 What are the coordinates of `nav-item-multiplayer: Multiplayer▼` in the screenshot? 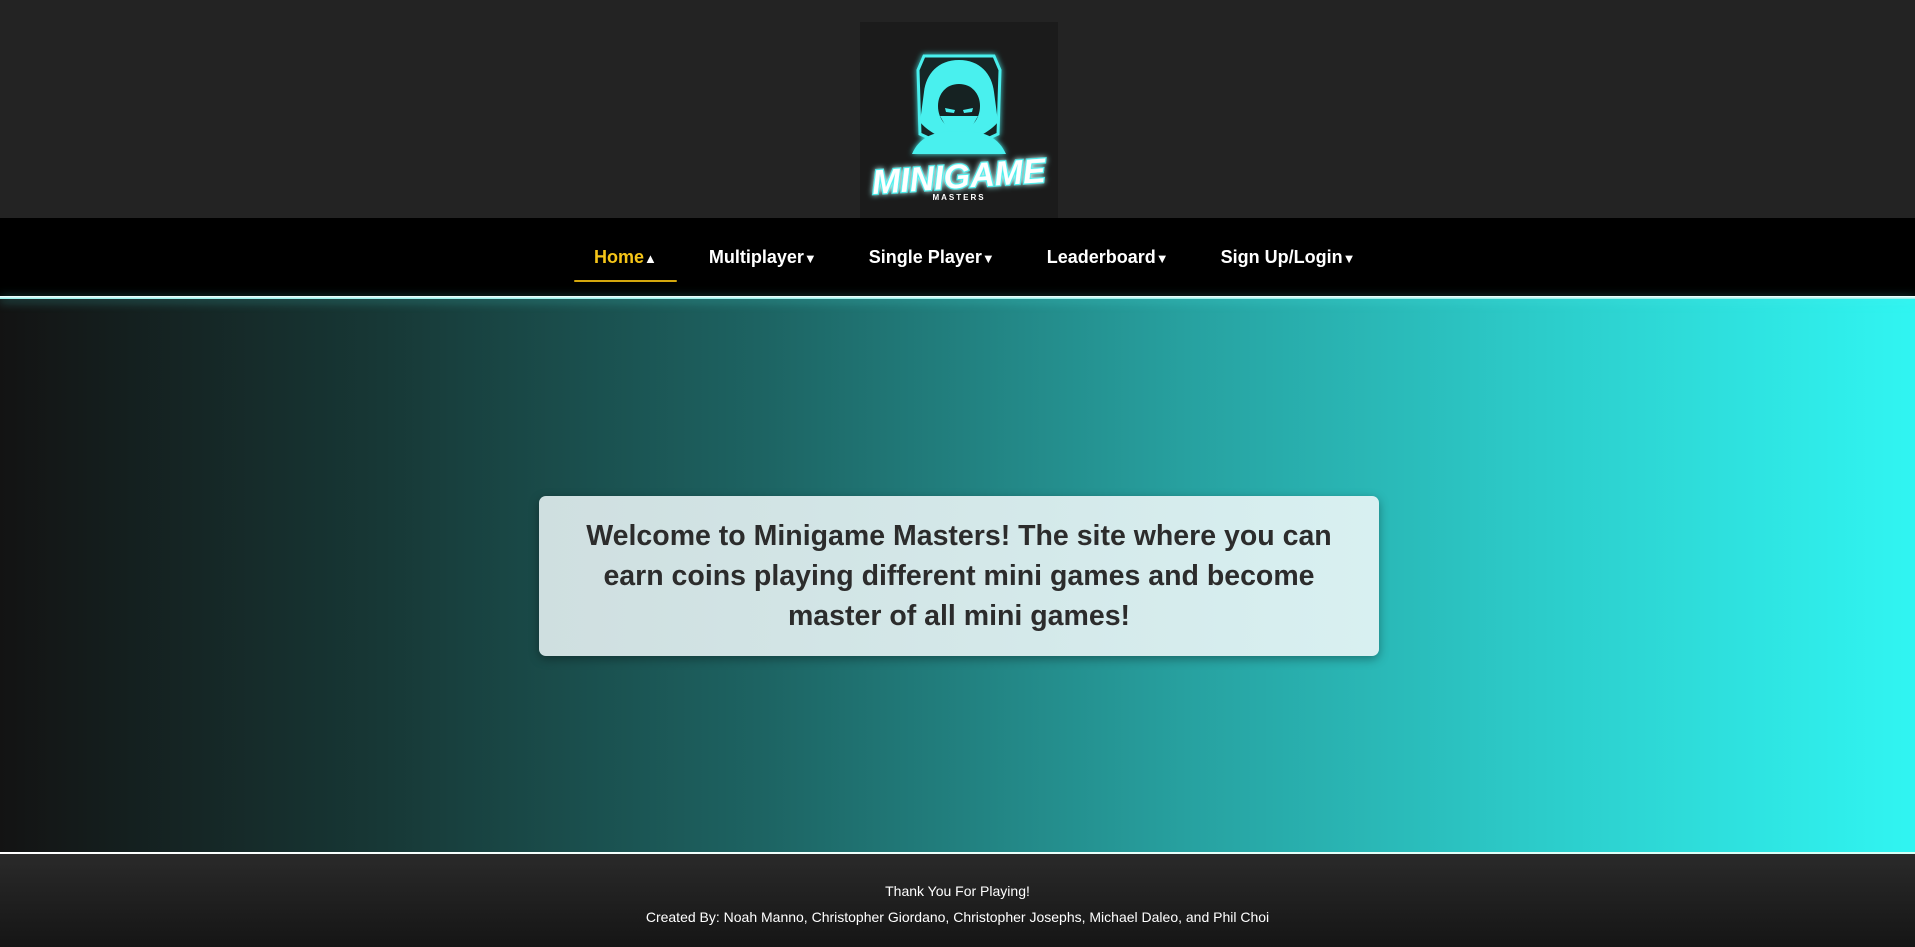 It's located at (763, 257).